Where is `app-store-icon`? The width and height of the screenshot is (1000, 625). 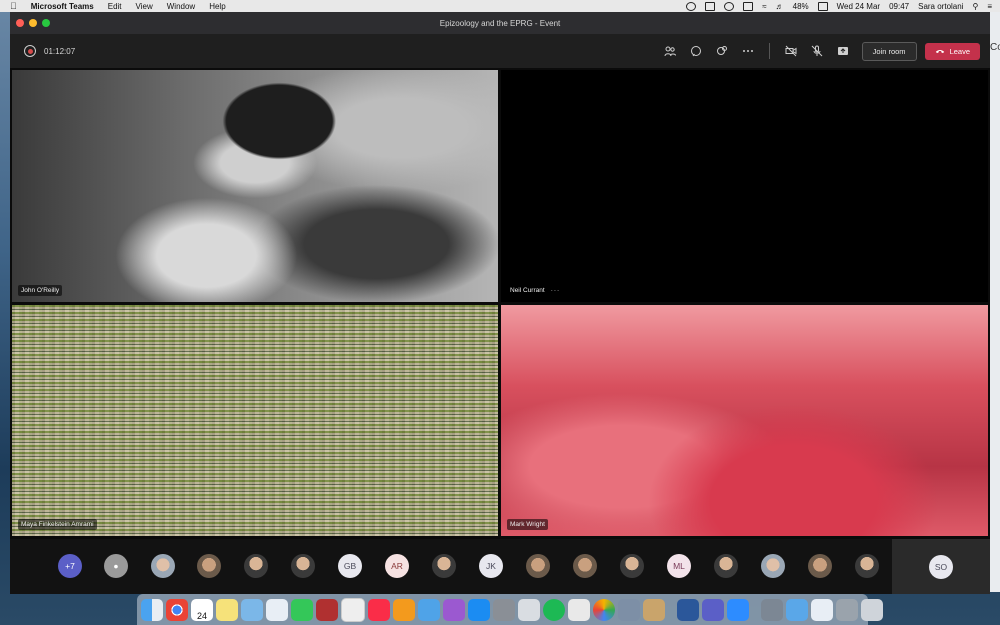
app-store-icon is located at coordinates (479, 609).